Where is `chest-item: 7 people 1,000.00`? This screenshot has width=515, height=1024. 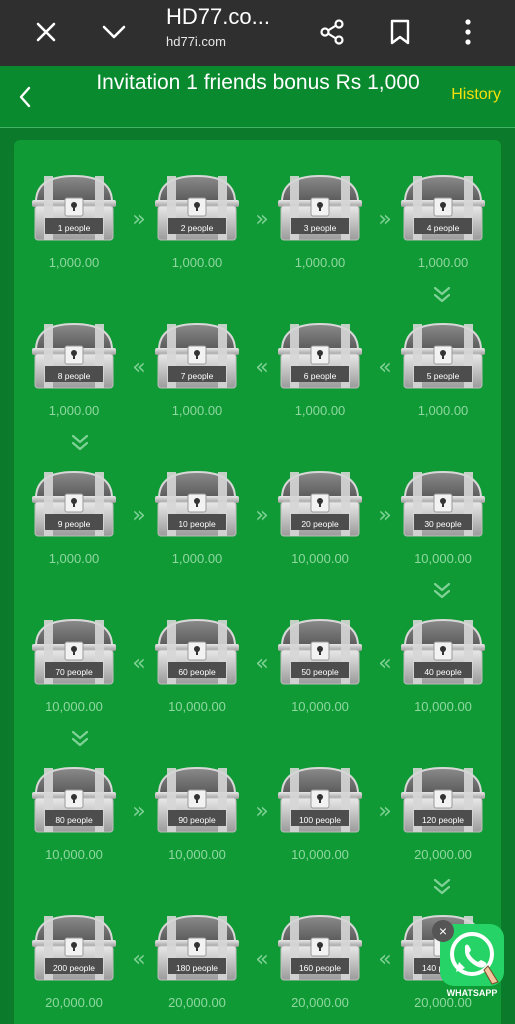 chest-item: 7 people 1,000.00 is located at coordinates (197, 365).